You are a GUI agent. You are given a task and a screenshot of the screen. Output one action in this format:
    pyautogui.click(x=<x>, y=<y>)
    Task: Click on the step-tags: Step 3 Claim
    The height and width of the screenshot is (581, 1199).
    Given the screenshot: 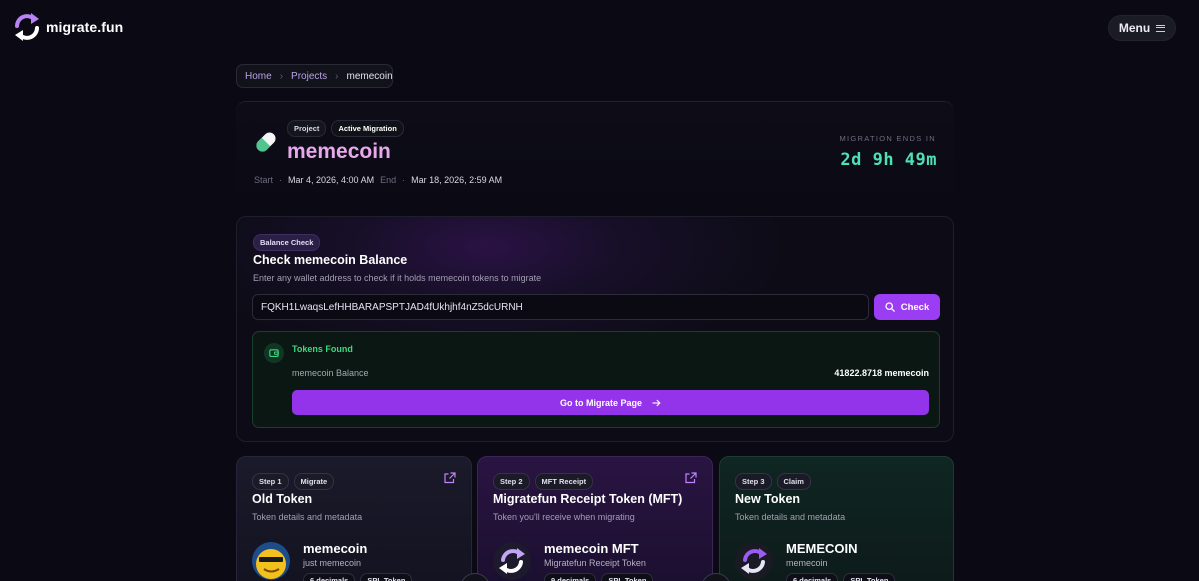 What is the action you would take?
    pyautogui.click(x=773, y=481)
    